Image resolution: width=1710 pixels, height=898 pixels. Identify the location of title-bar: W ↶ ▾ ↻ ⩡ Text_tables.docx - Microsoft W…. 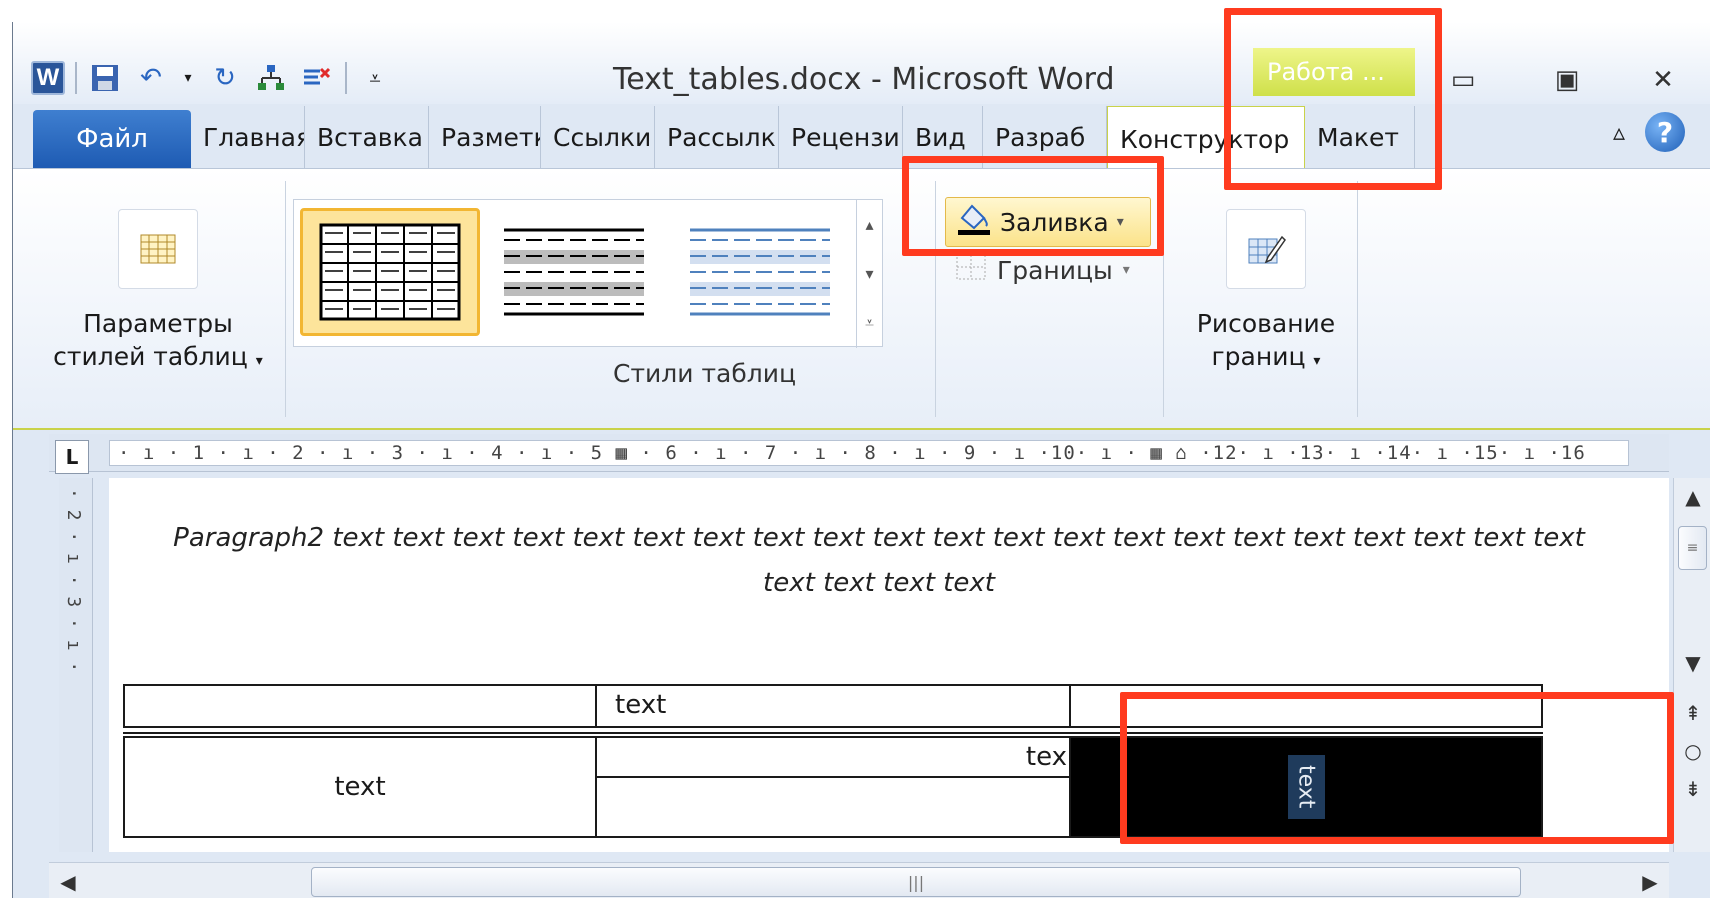
(861, 63).